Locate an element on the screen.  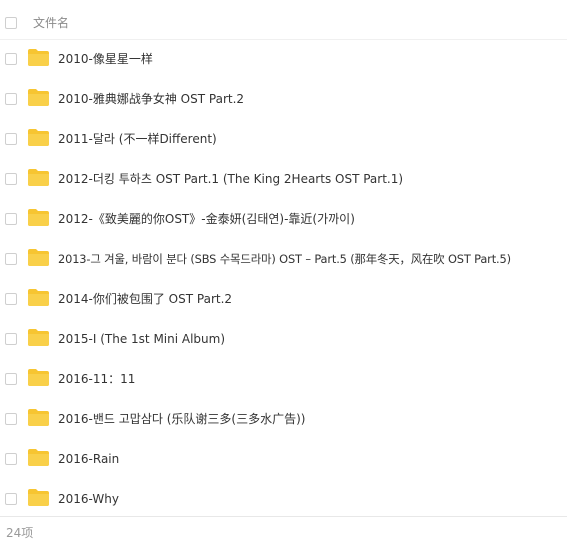
file-row: 2015-I (The 1st Mini Album) is located at coordinates (283, 340).